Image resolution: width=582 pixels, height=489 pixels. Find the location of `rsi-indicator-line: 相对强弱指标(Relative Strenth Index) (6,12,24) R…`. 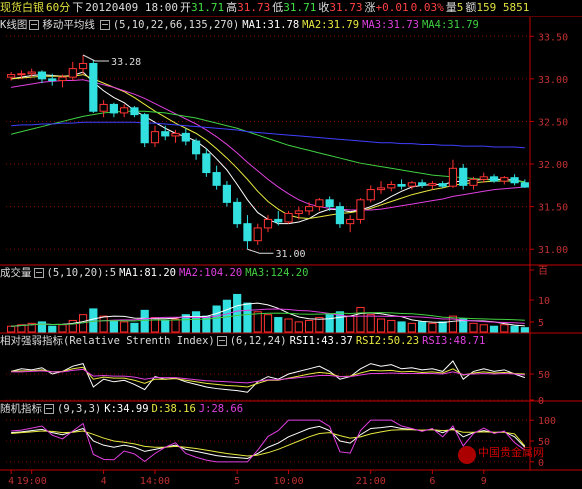

rsi-indicator-line: 相对强弱指标(Relative Strenth Index) (6,12,24) R… is located at coordinates (272, 341).